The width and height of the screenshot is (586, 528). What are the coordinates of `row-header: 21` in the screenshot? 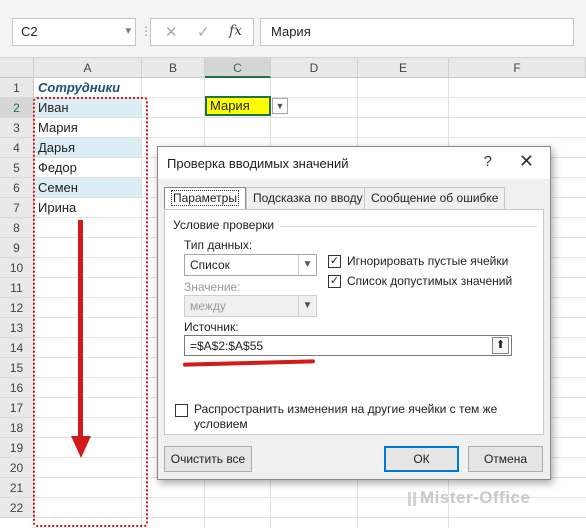 It's located at (17, 488).